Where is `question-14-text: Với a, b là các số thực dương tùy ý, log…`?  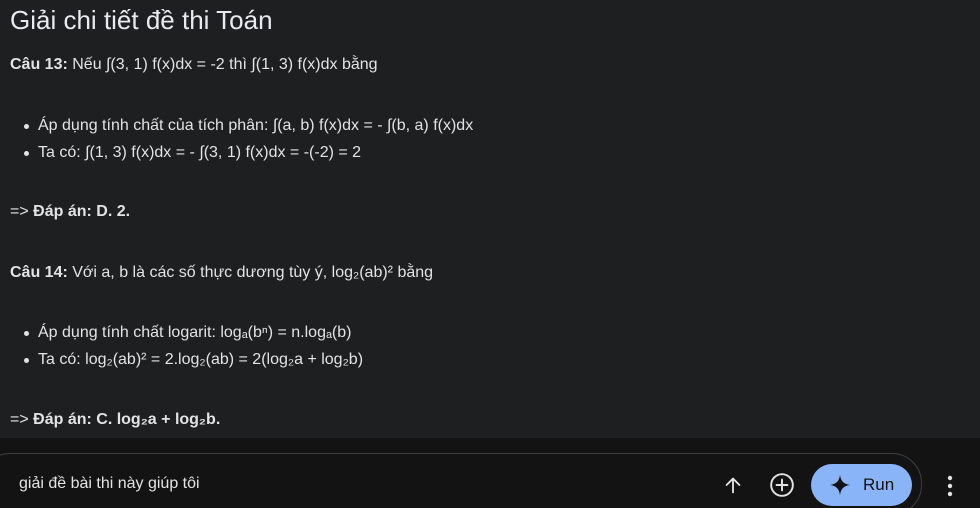
question-14-text: Với a, b là các số thực dương tùy ý, log… is located at coordinates (250, 272).